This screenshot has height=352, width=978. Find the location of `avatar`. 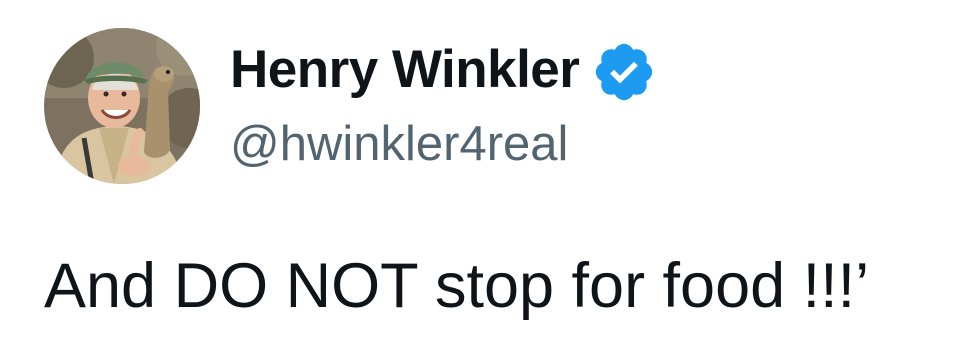

avatar is located at coordinates (122, 106).